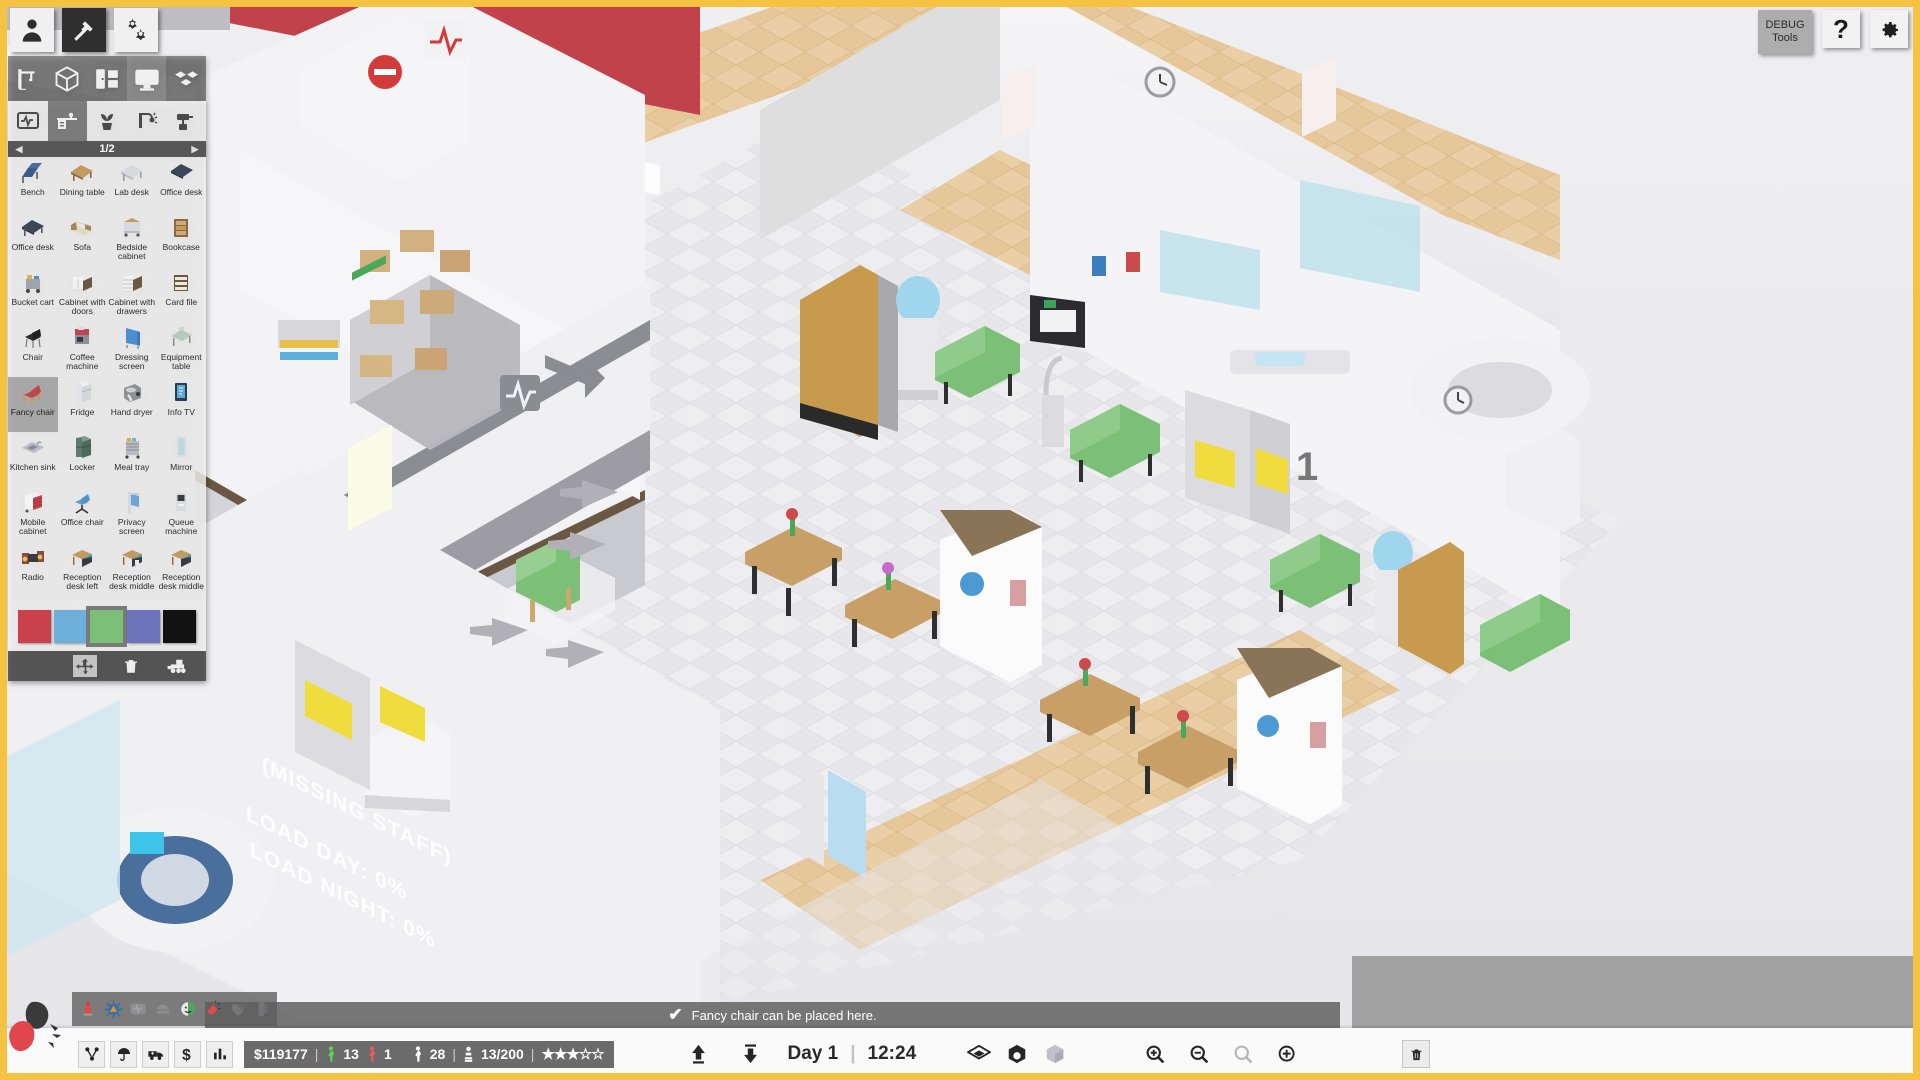  What do you see at coordinates (445, 40) in the screenshot?
I see `ecg-sign` at bounding box center [445, 40].